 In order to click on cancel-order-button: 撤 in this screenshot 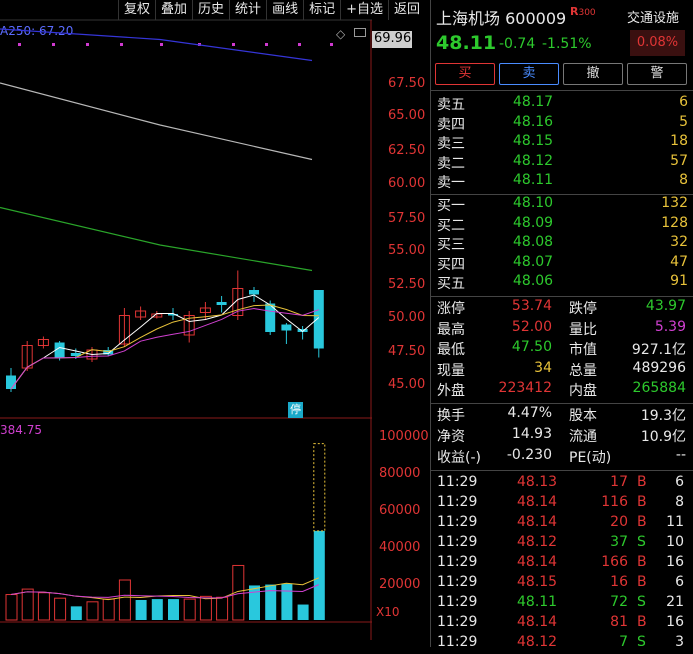, I will do `click(593, 74)`.